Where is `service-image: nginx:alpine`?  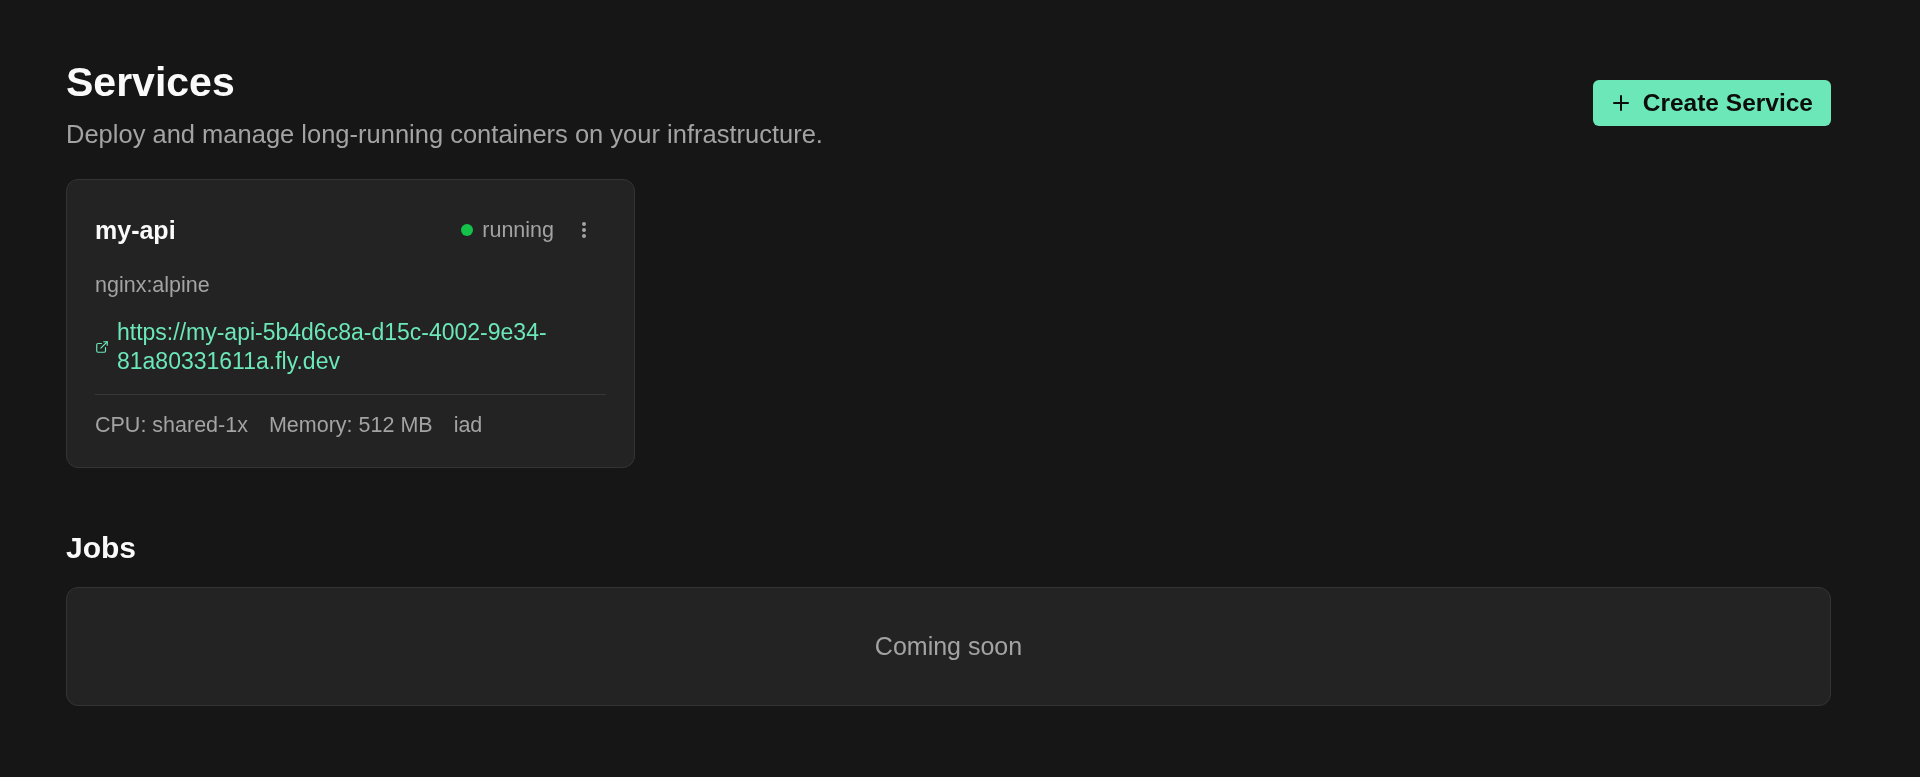
service-image: nginx:alpine is located at coordinates (153, 285).